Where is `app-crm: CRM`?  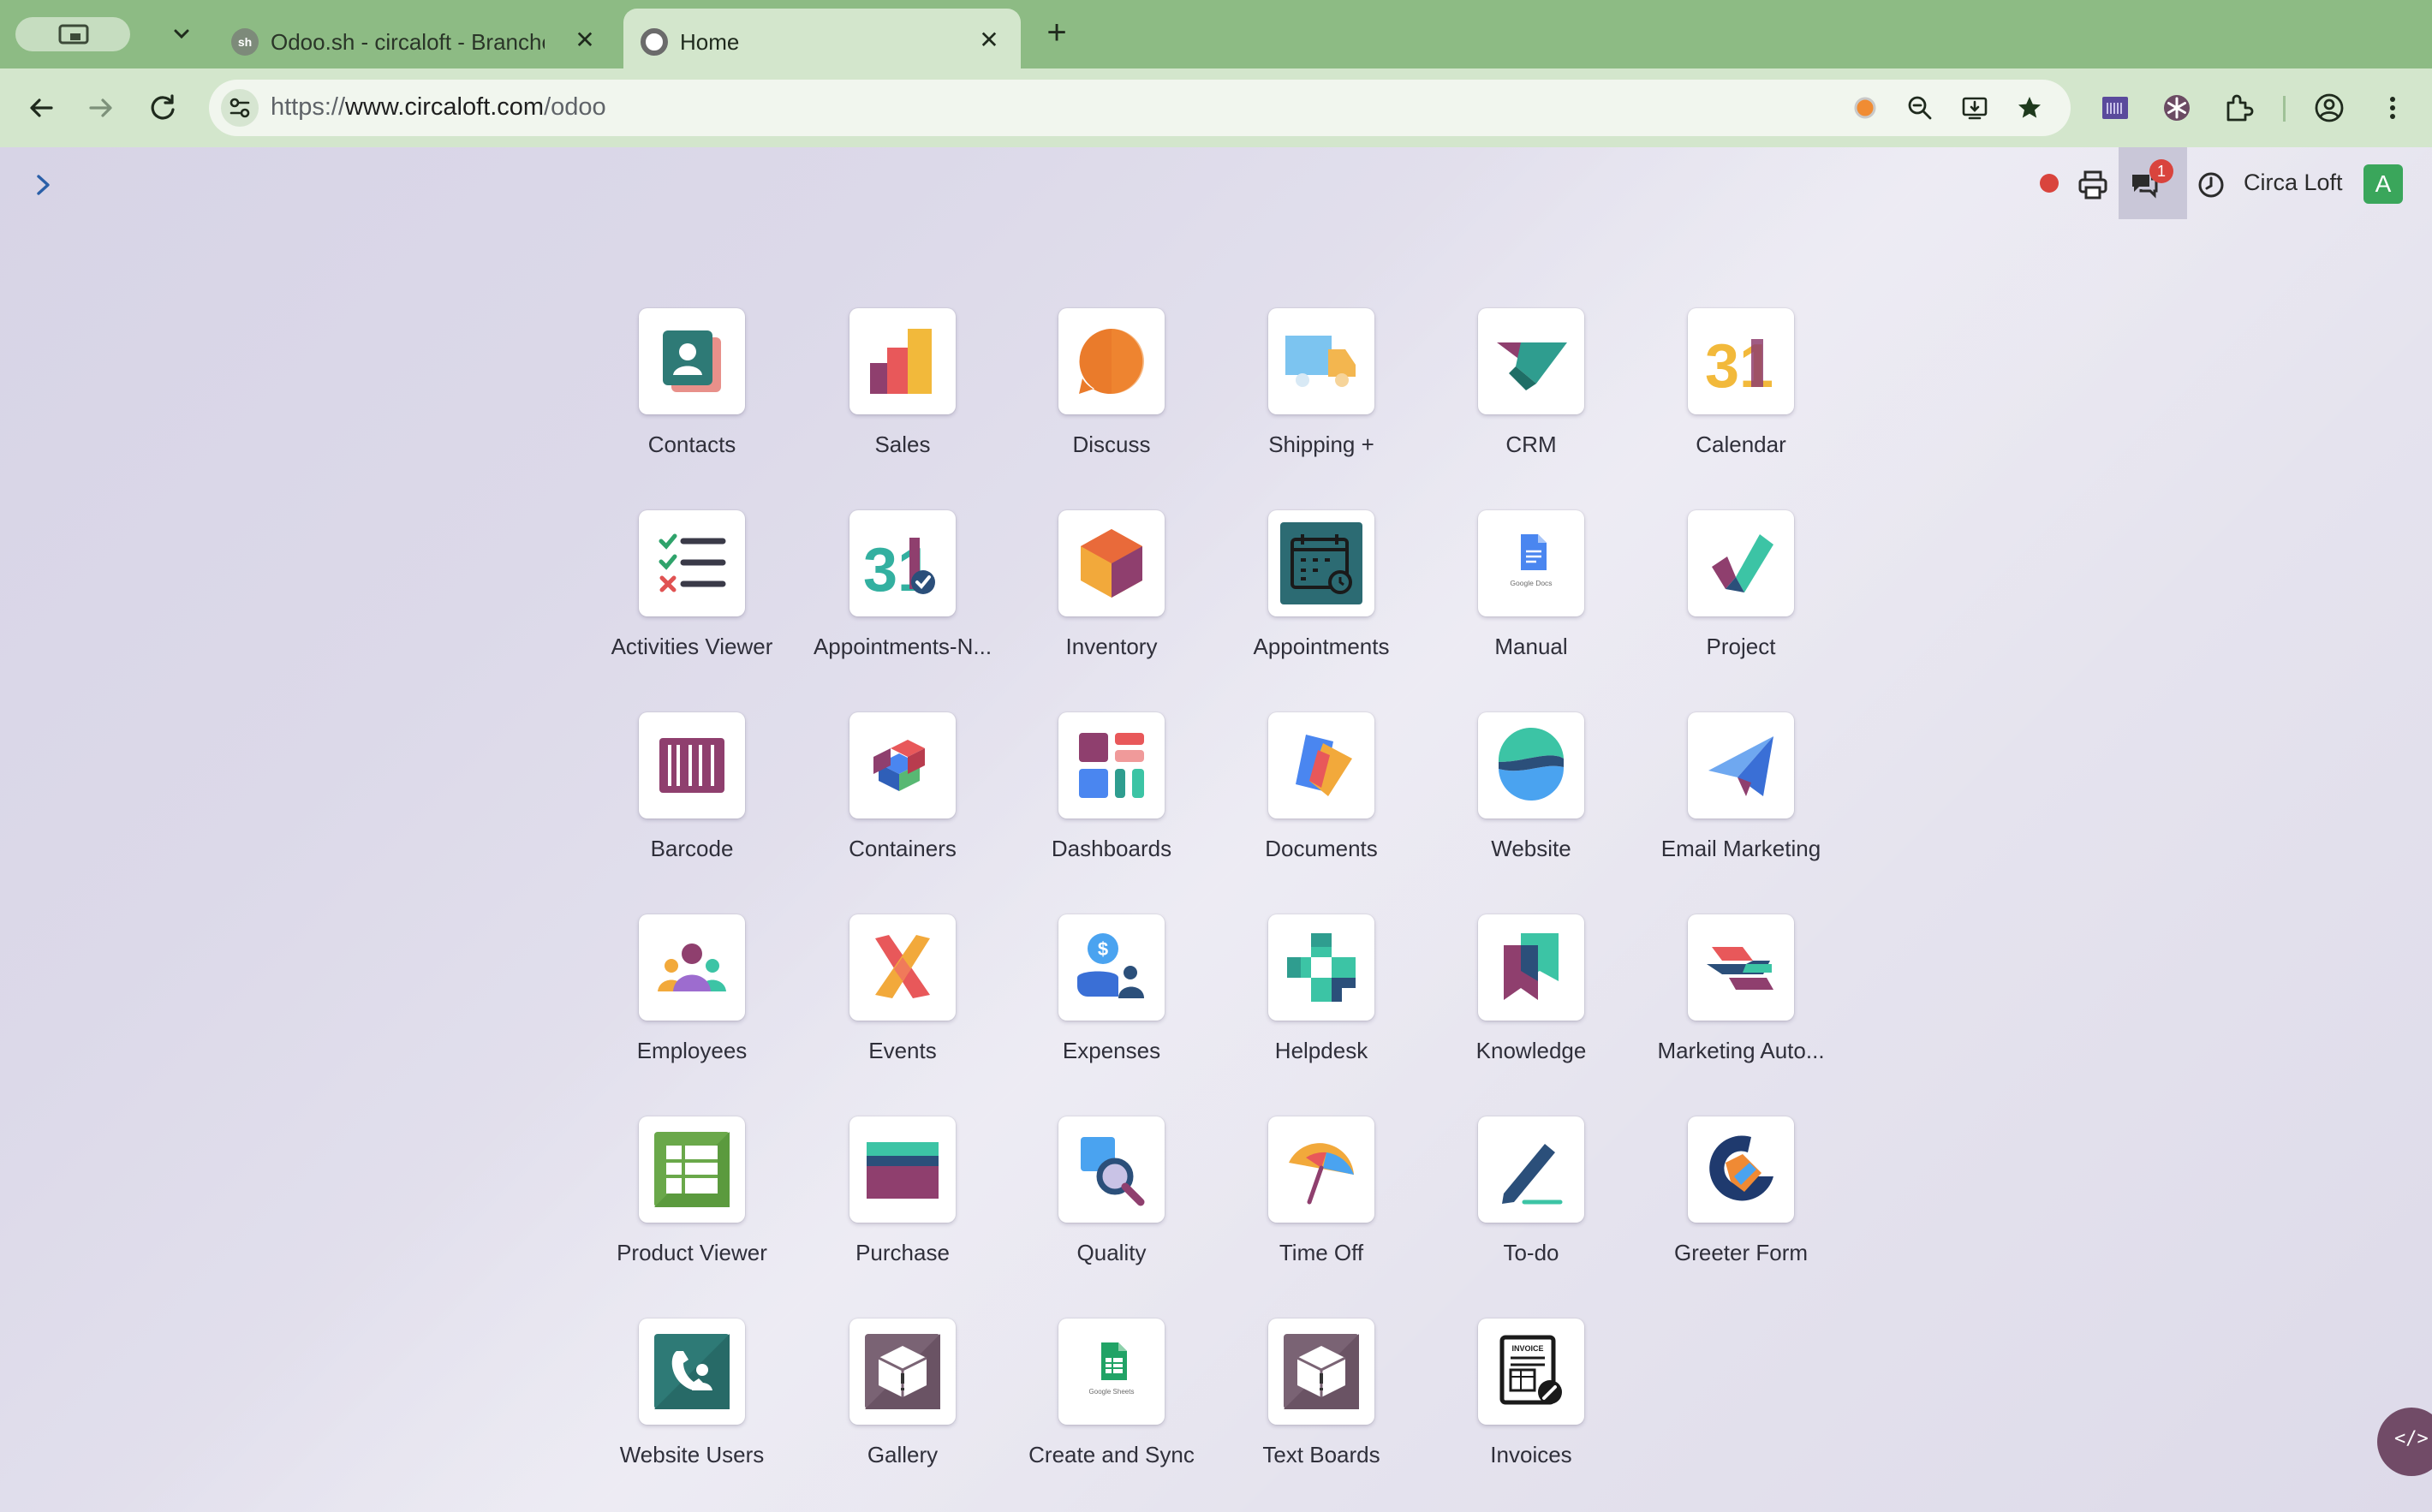
app-crm: CRM is located at coordinates (1521, 402).